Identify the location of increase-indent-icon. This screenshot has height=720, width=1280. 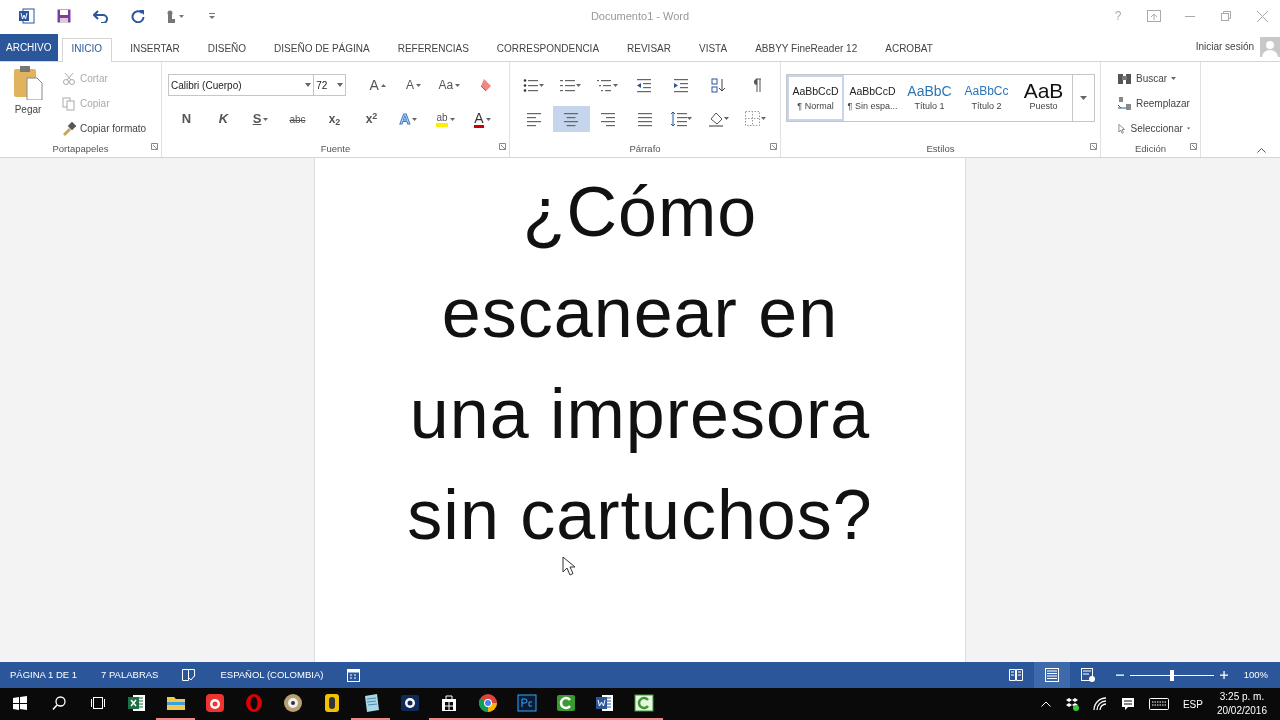
(681, 85).